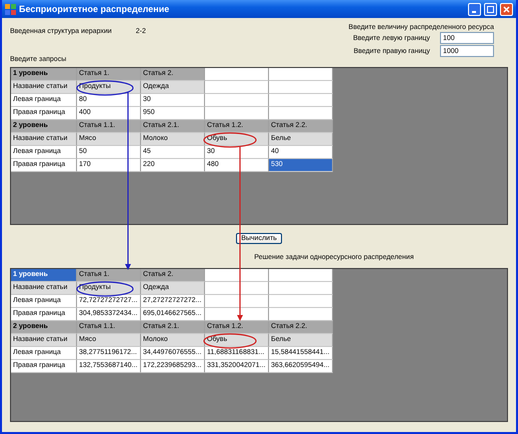 The width and height of the screenshot is (518, 434). I want to click on close-button, so click(506, 9).